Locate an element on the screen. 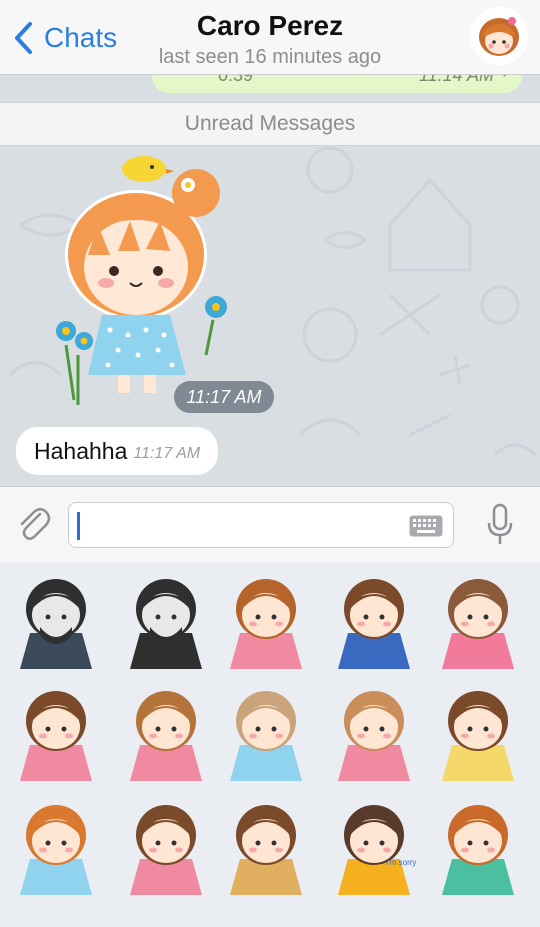 This screenshot has height=927, width=540. girl-heart-sticker is located at coordinates (478, 621).